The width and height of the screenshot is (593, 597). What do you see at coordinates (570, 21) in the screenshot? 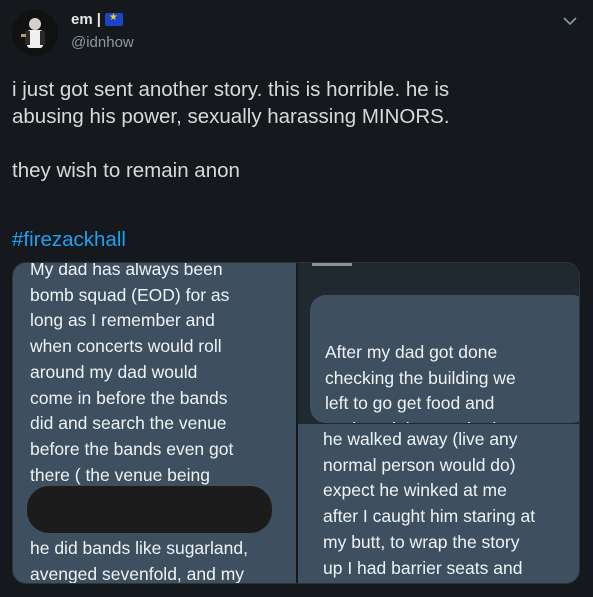
I see `chevron-down-icon` at bounding box center [570, 21].